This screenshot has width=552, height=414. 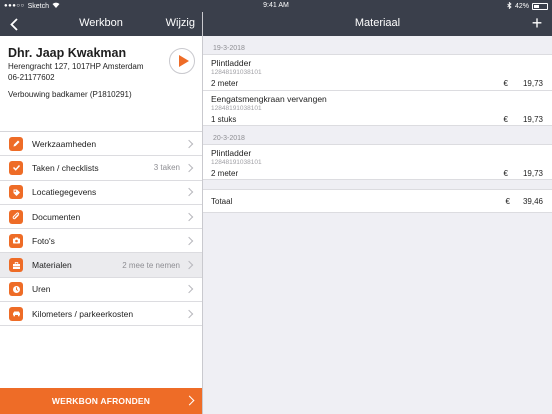 I want to click on menu-item-detail: 3 taken, so click(x=166, y=168).